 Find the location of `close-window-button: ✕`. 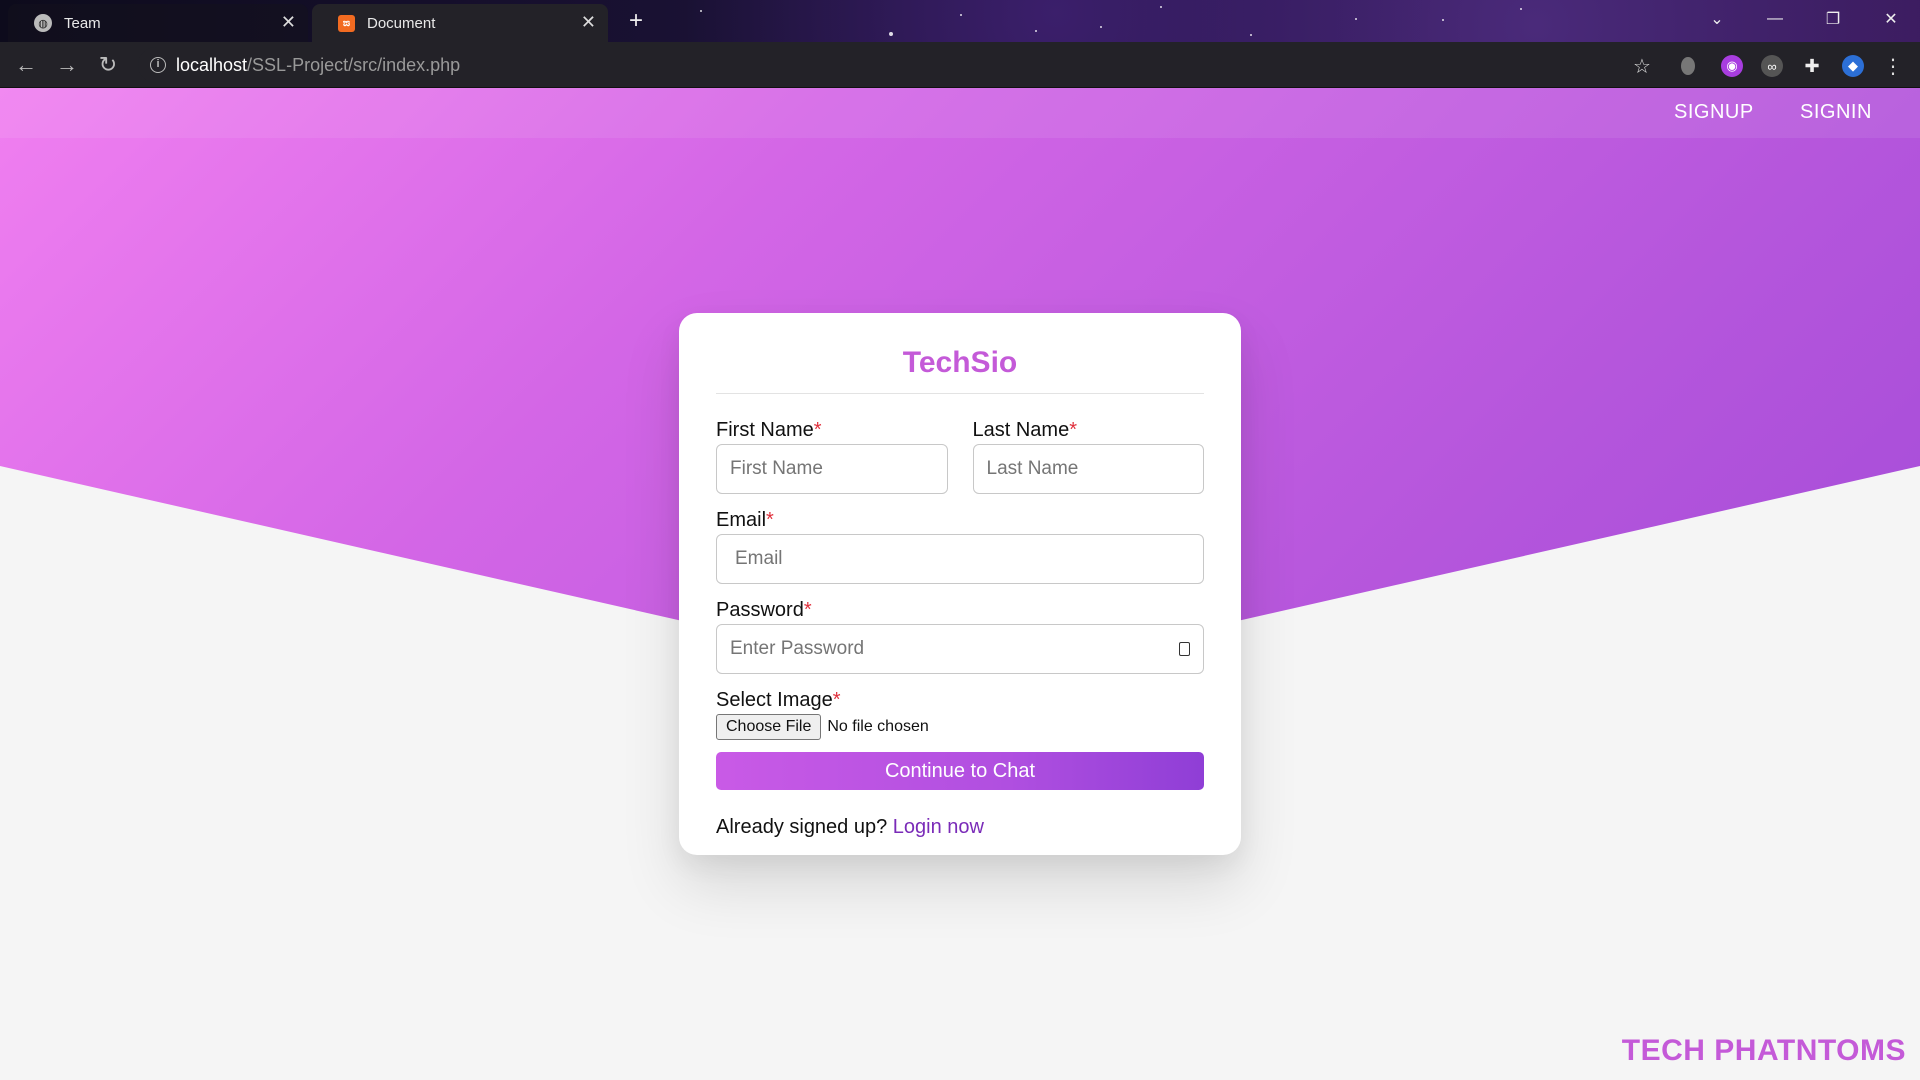

close-window-button: ✕ is located at coordinates (1891, 19).